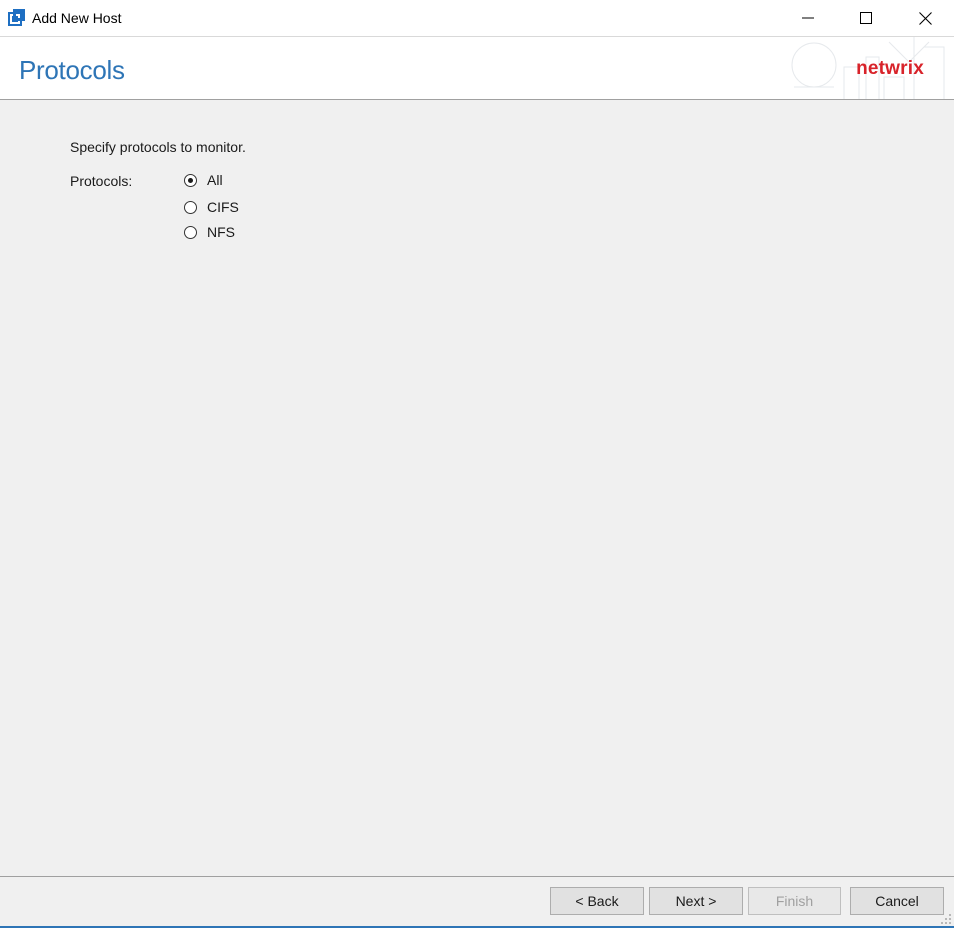 Image resolution: width=954 pixels, height=928 pixels. I want to click on protocols-label: Protocols:, so click(101, 181).